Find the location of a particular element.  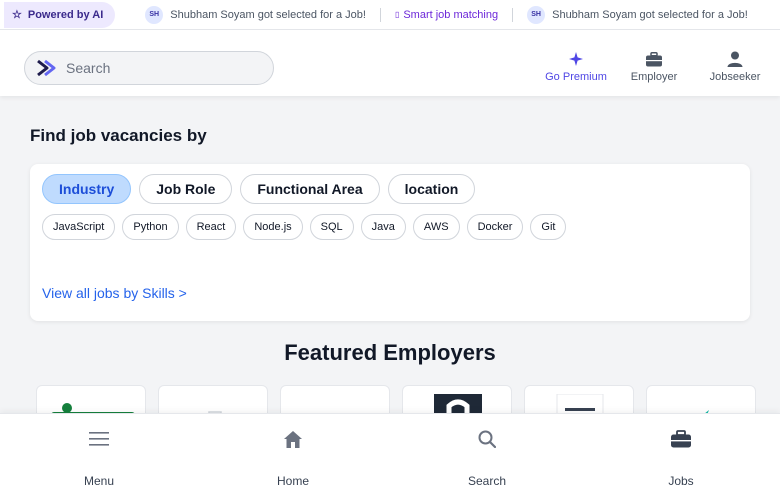

nav-jobs-label: Jobs is located at coordinates (681, 481).